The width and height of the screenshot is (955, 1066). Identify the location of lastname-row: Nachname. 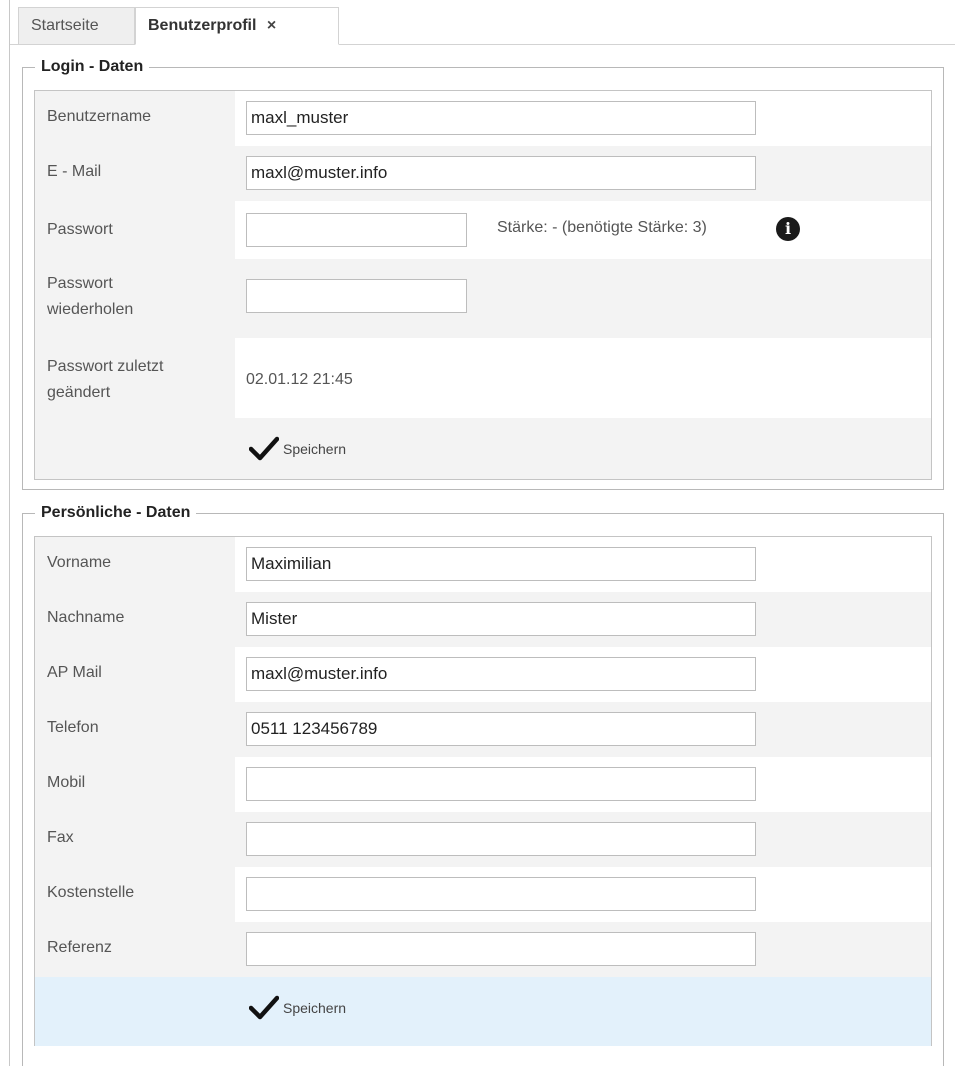
(483, 619).